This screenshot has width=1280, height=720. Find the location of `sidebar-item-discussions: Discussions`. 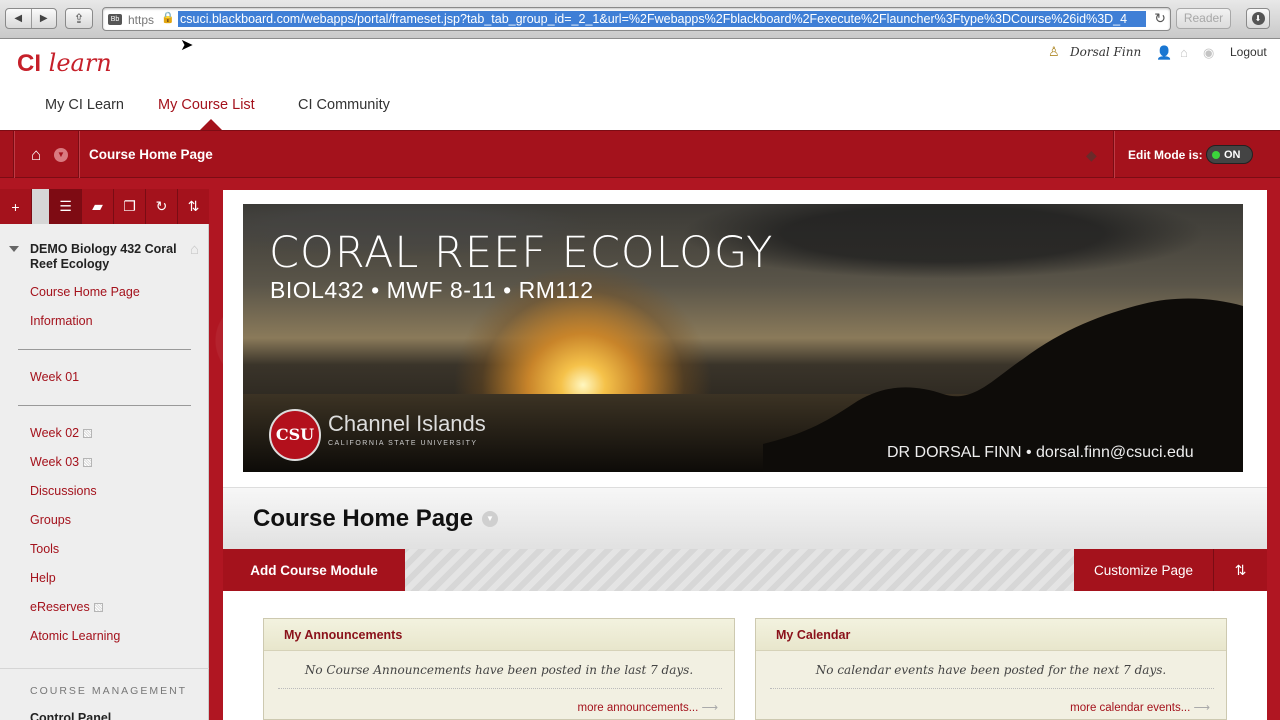

sidebar-item-discussions: Discussions is located at coordinates (63, 491).